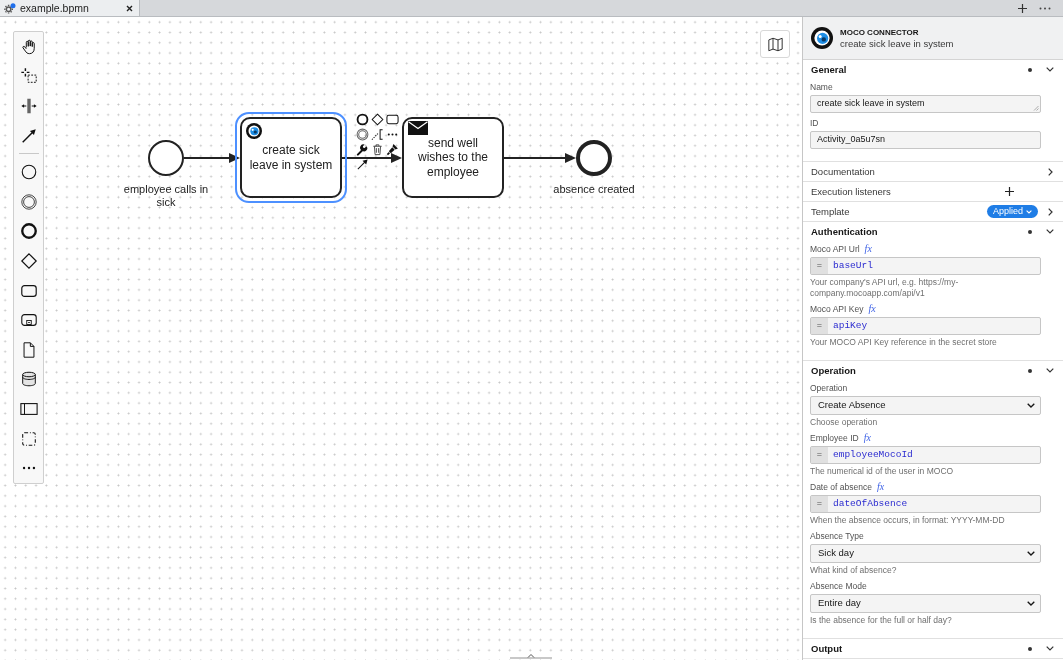 The image size is (1063, 660). What do you see at coordinates (28, 106) in the screenshot?
I see `horizontal-arrows-icon` at bounding box center [28, 106].